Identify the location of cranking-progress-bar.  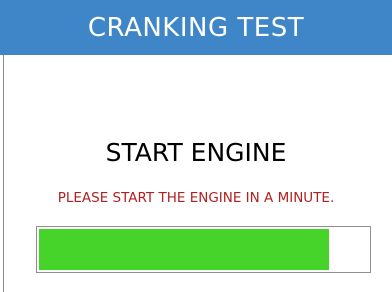
(203, 249).